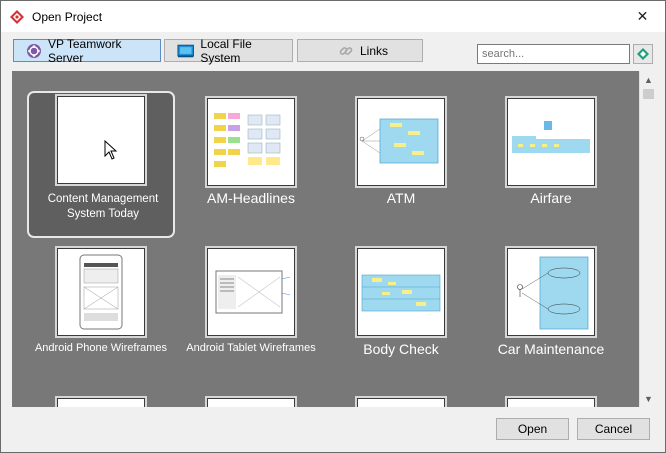 The height and width of the screenshot is (453, 666). What do you see at coordinates (648, 94) in the screenshot?
I see `scroll-thumb` at bounding box center [648, 94].